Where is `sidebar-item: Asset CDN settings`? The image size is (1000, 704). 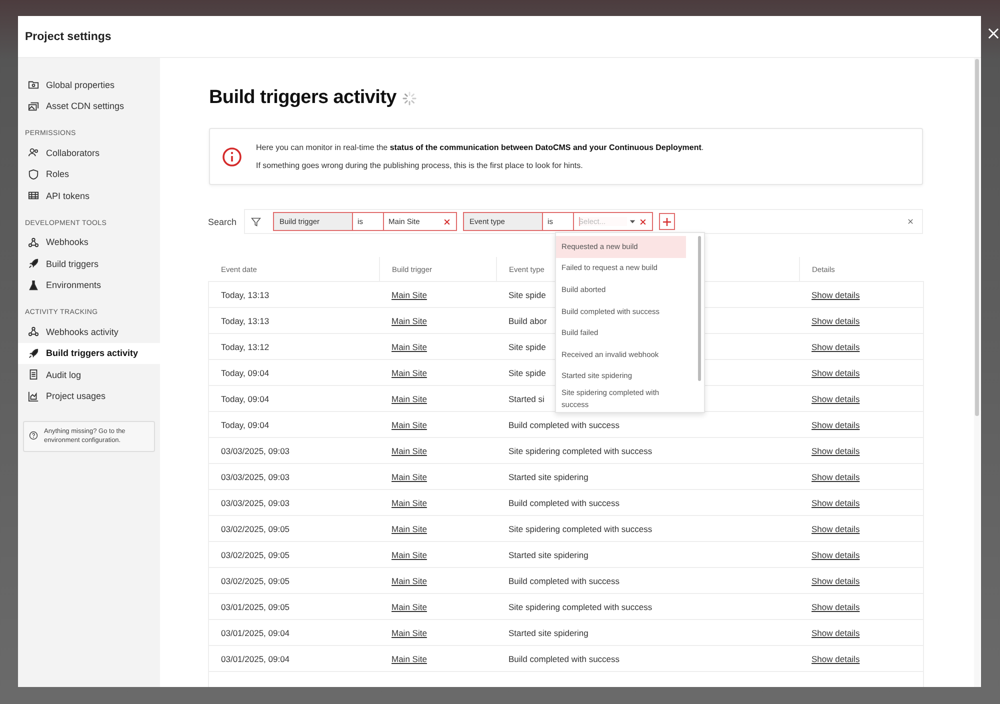 sidebar-item: Asset CDN settings is located at coordinates (89, 106).